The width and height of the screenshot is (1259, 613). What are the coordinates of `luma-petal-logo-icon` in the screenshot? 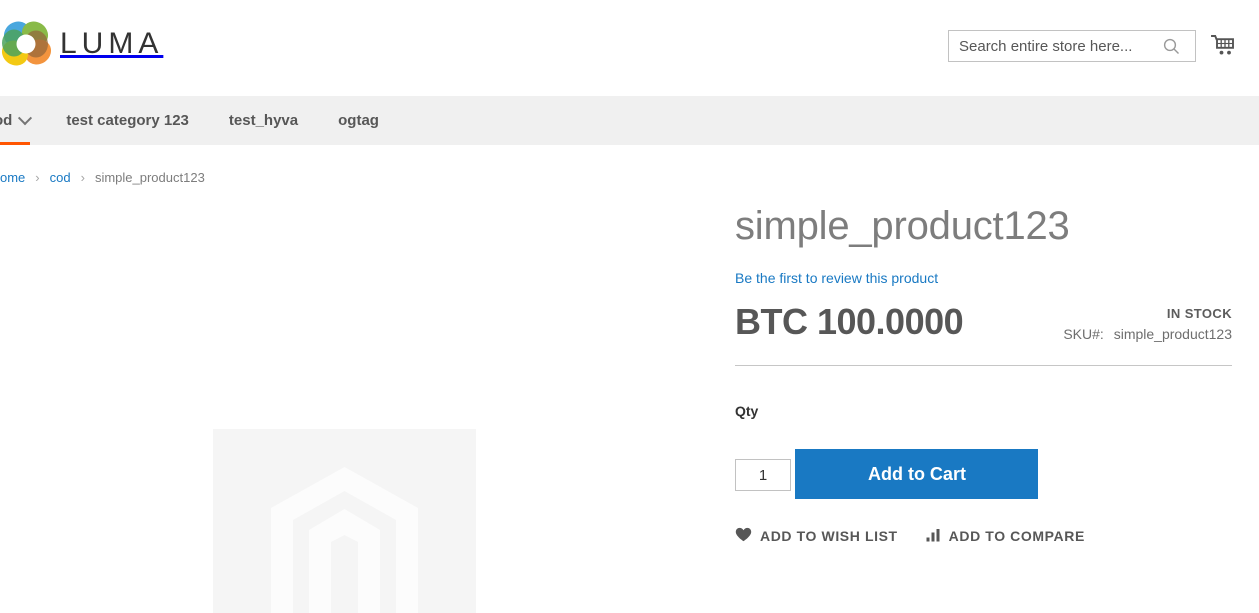 It's located at (26, 44).